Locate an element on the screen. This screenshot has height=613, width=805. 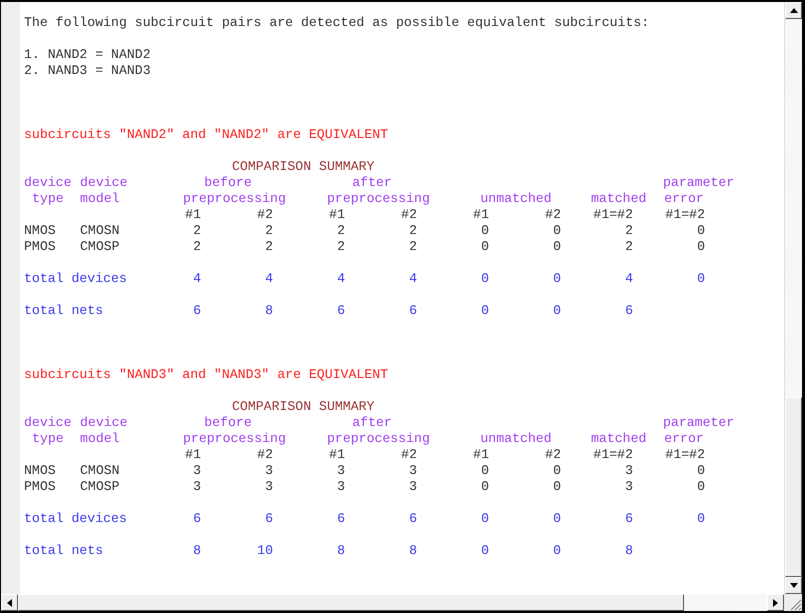
right-triangle-icon is located at coordinates (775, 602).